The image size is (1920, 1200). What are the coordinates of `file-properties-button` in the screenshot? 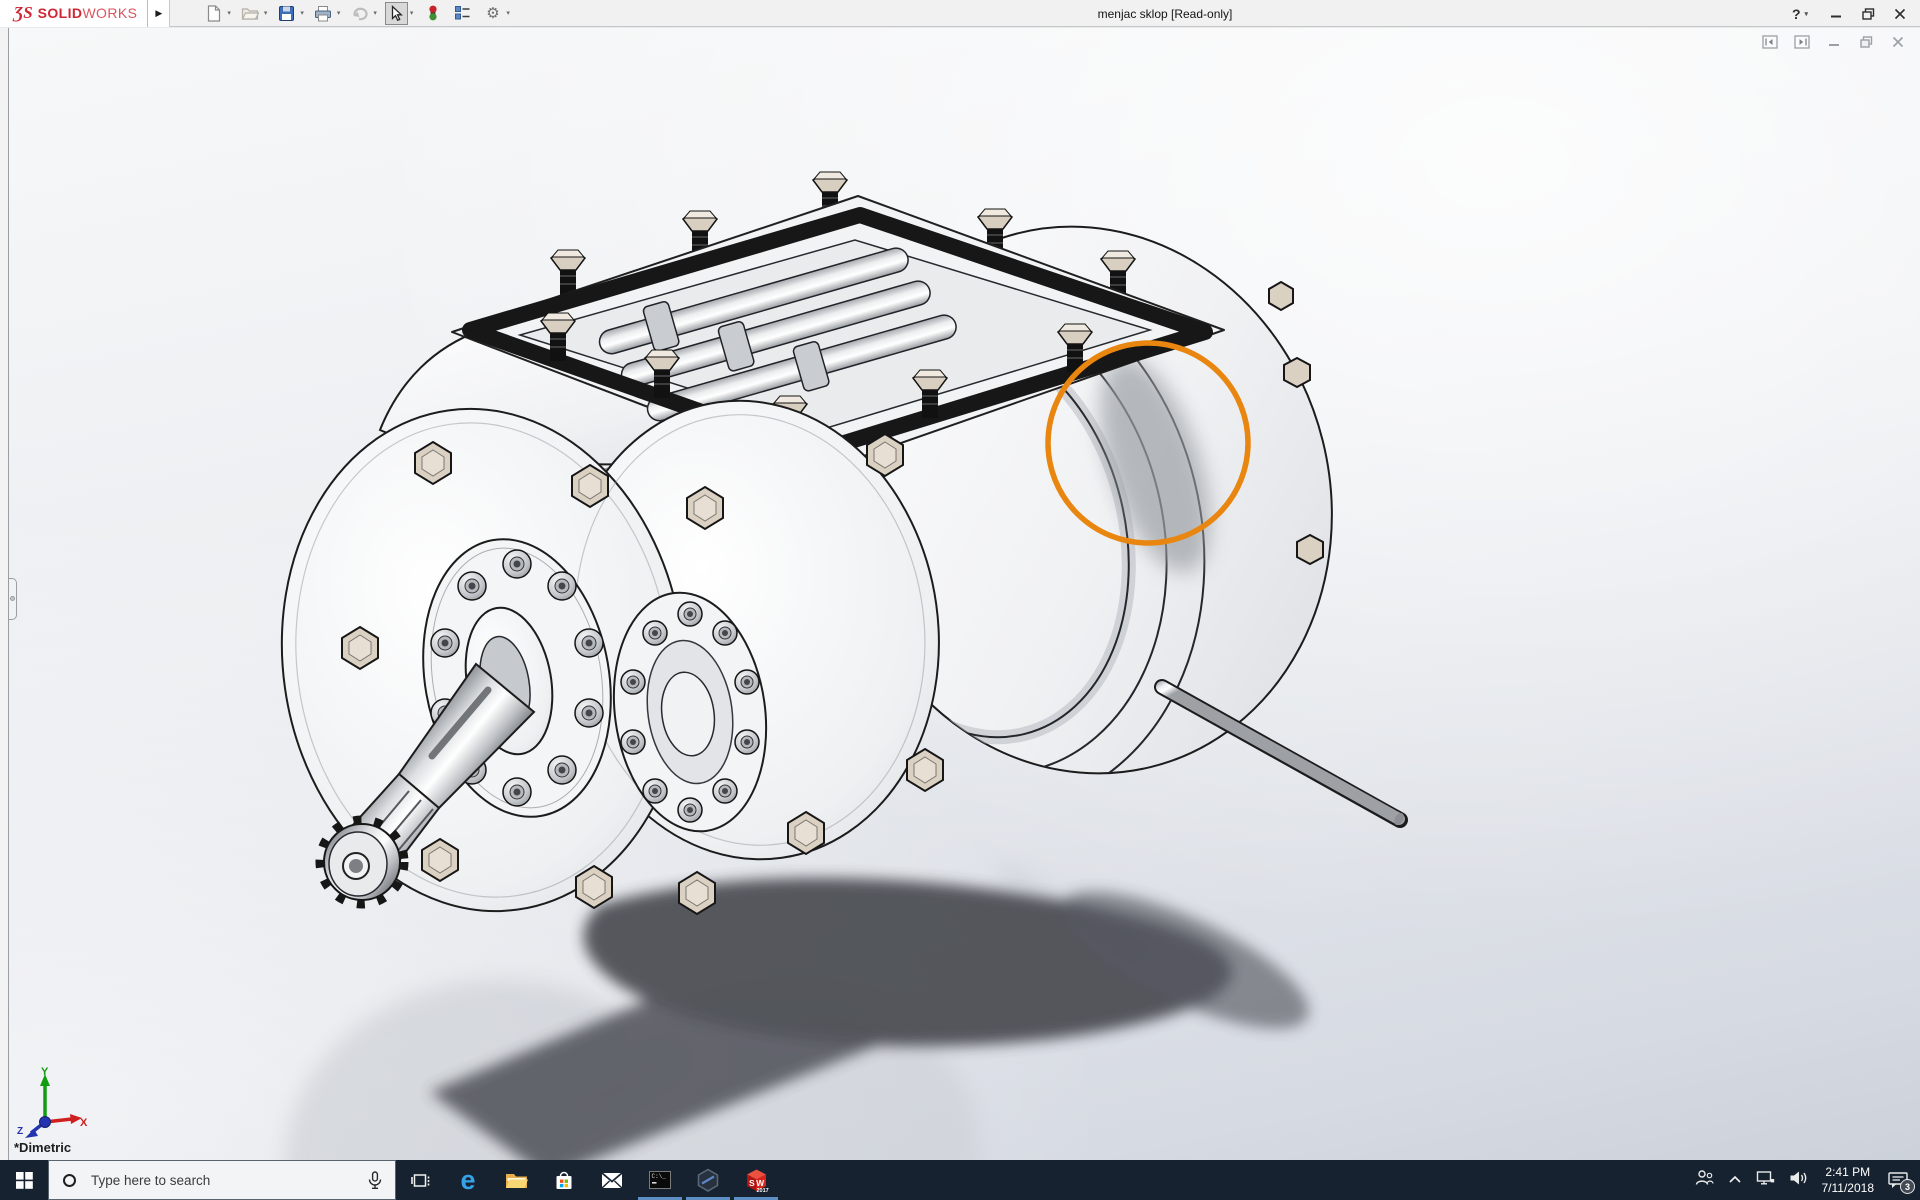 It's located at (462, 13).